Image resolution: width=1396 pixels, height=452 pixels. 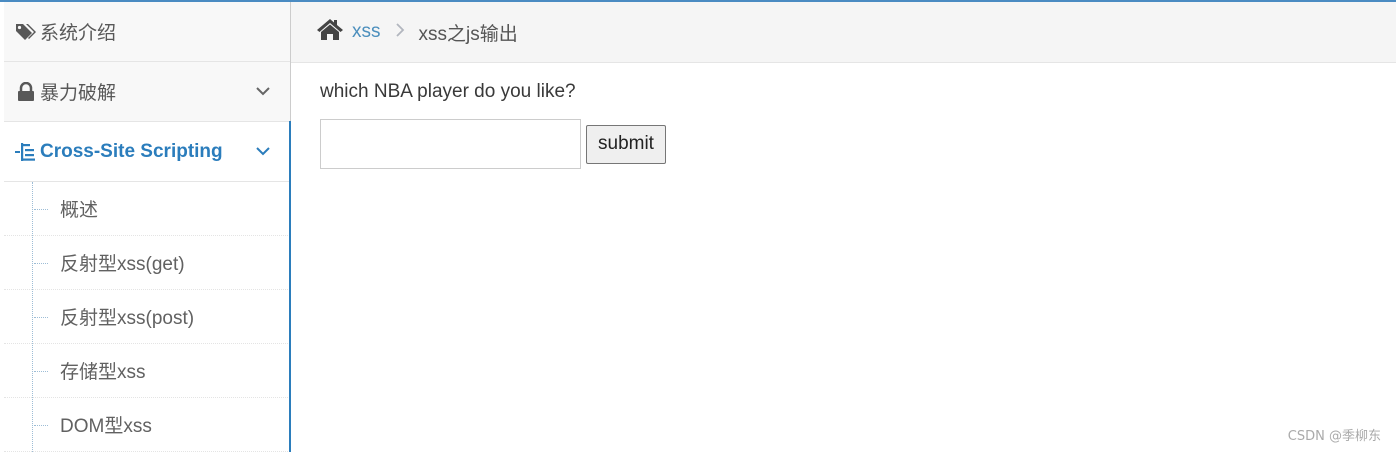 What do you see at coordinates (26, 32) in the screenshot?
I see `tags-icon` at bounding box center [26, 32].